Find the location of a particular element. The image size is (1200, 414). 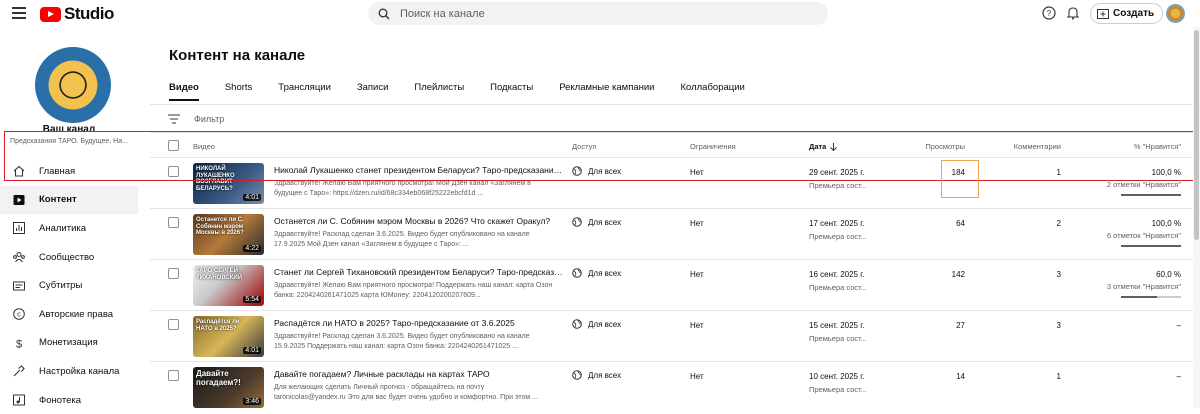

studio-logo: Studio is located at coordinates (77, 14).